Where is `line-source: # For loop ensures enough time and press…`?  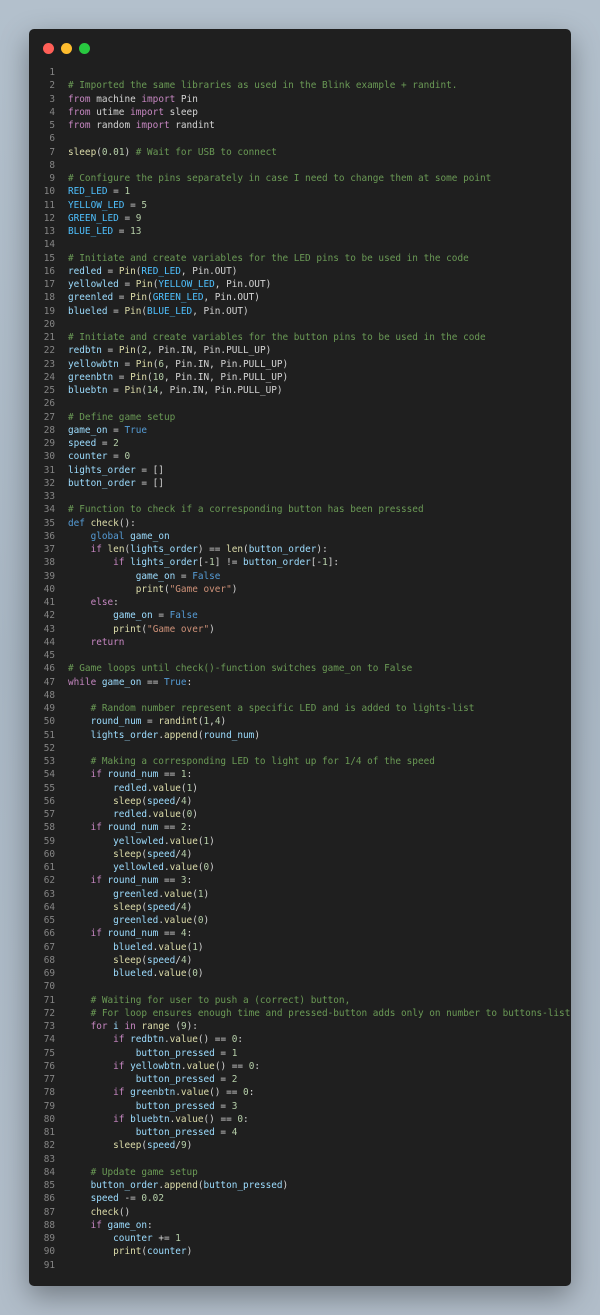 line-source: # For loop ensures enough time and press… is located at coordinates (313, 1013).